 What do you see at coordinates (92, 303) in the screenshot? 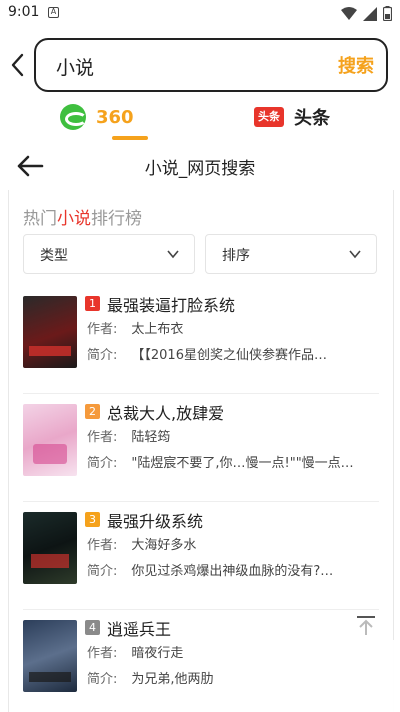
I see `rank-badge: 1` at bounding box center [92, 303].